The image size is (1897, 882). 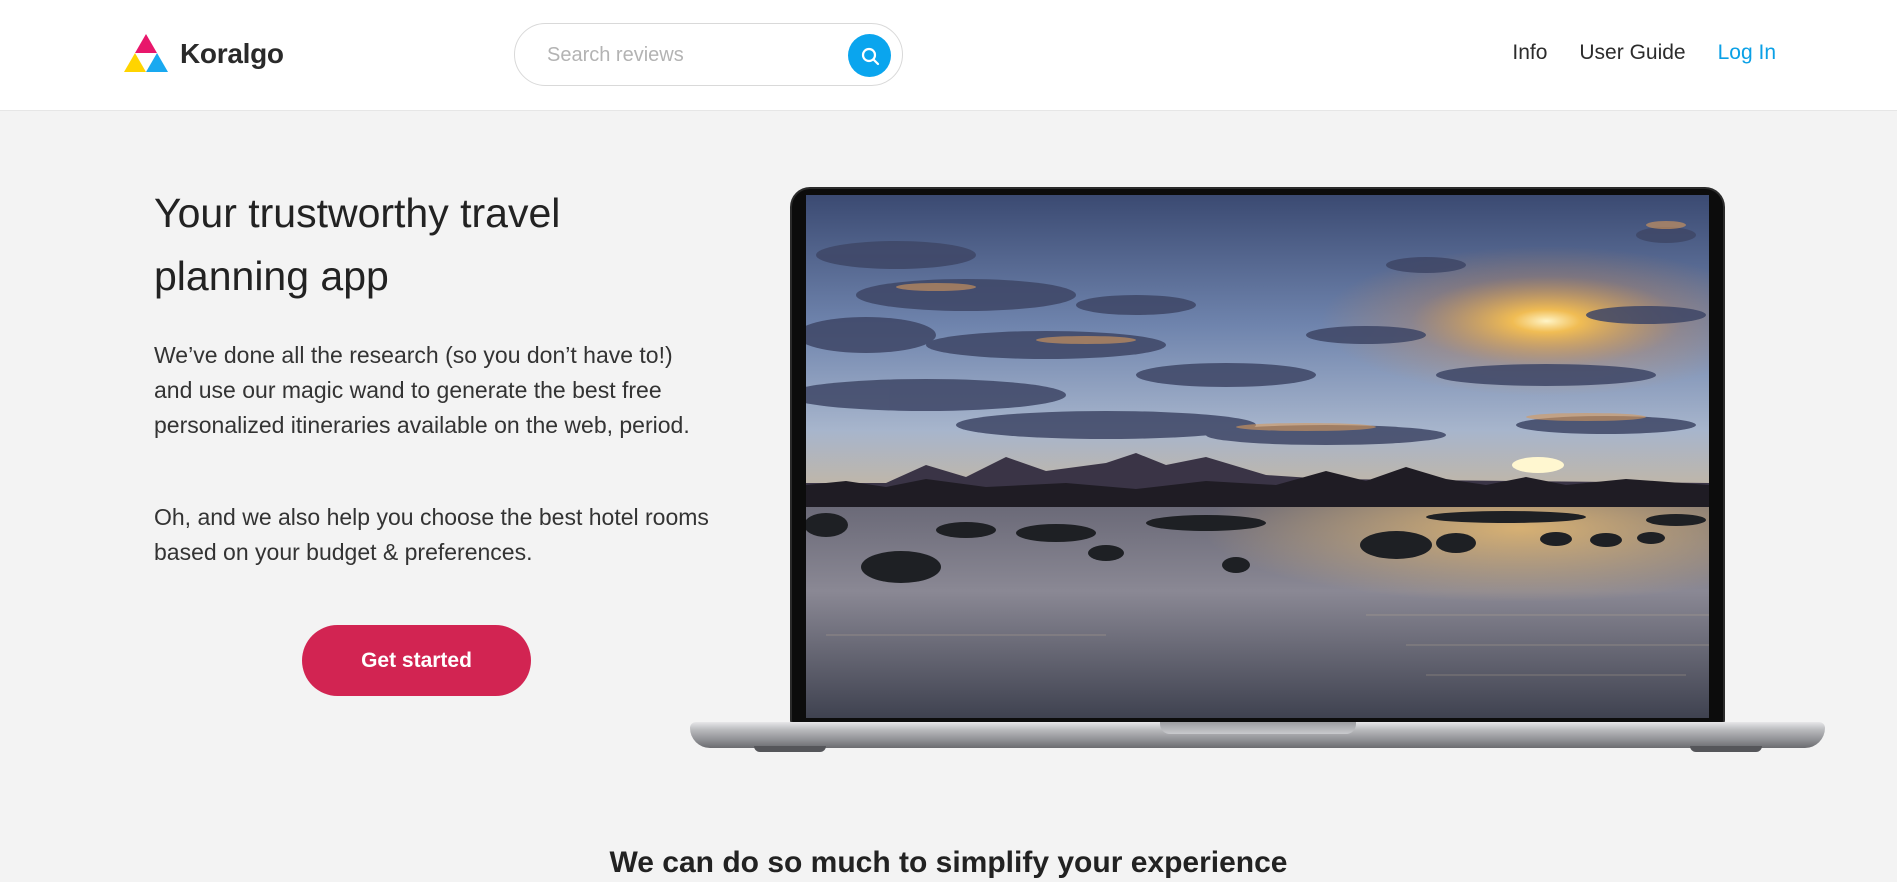 I want to click on nav-info-link: Info, so click(x=1529, y=53).